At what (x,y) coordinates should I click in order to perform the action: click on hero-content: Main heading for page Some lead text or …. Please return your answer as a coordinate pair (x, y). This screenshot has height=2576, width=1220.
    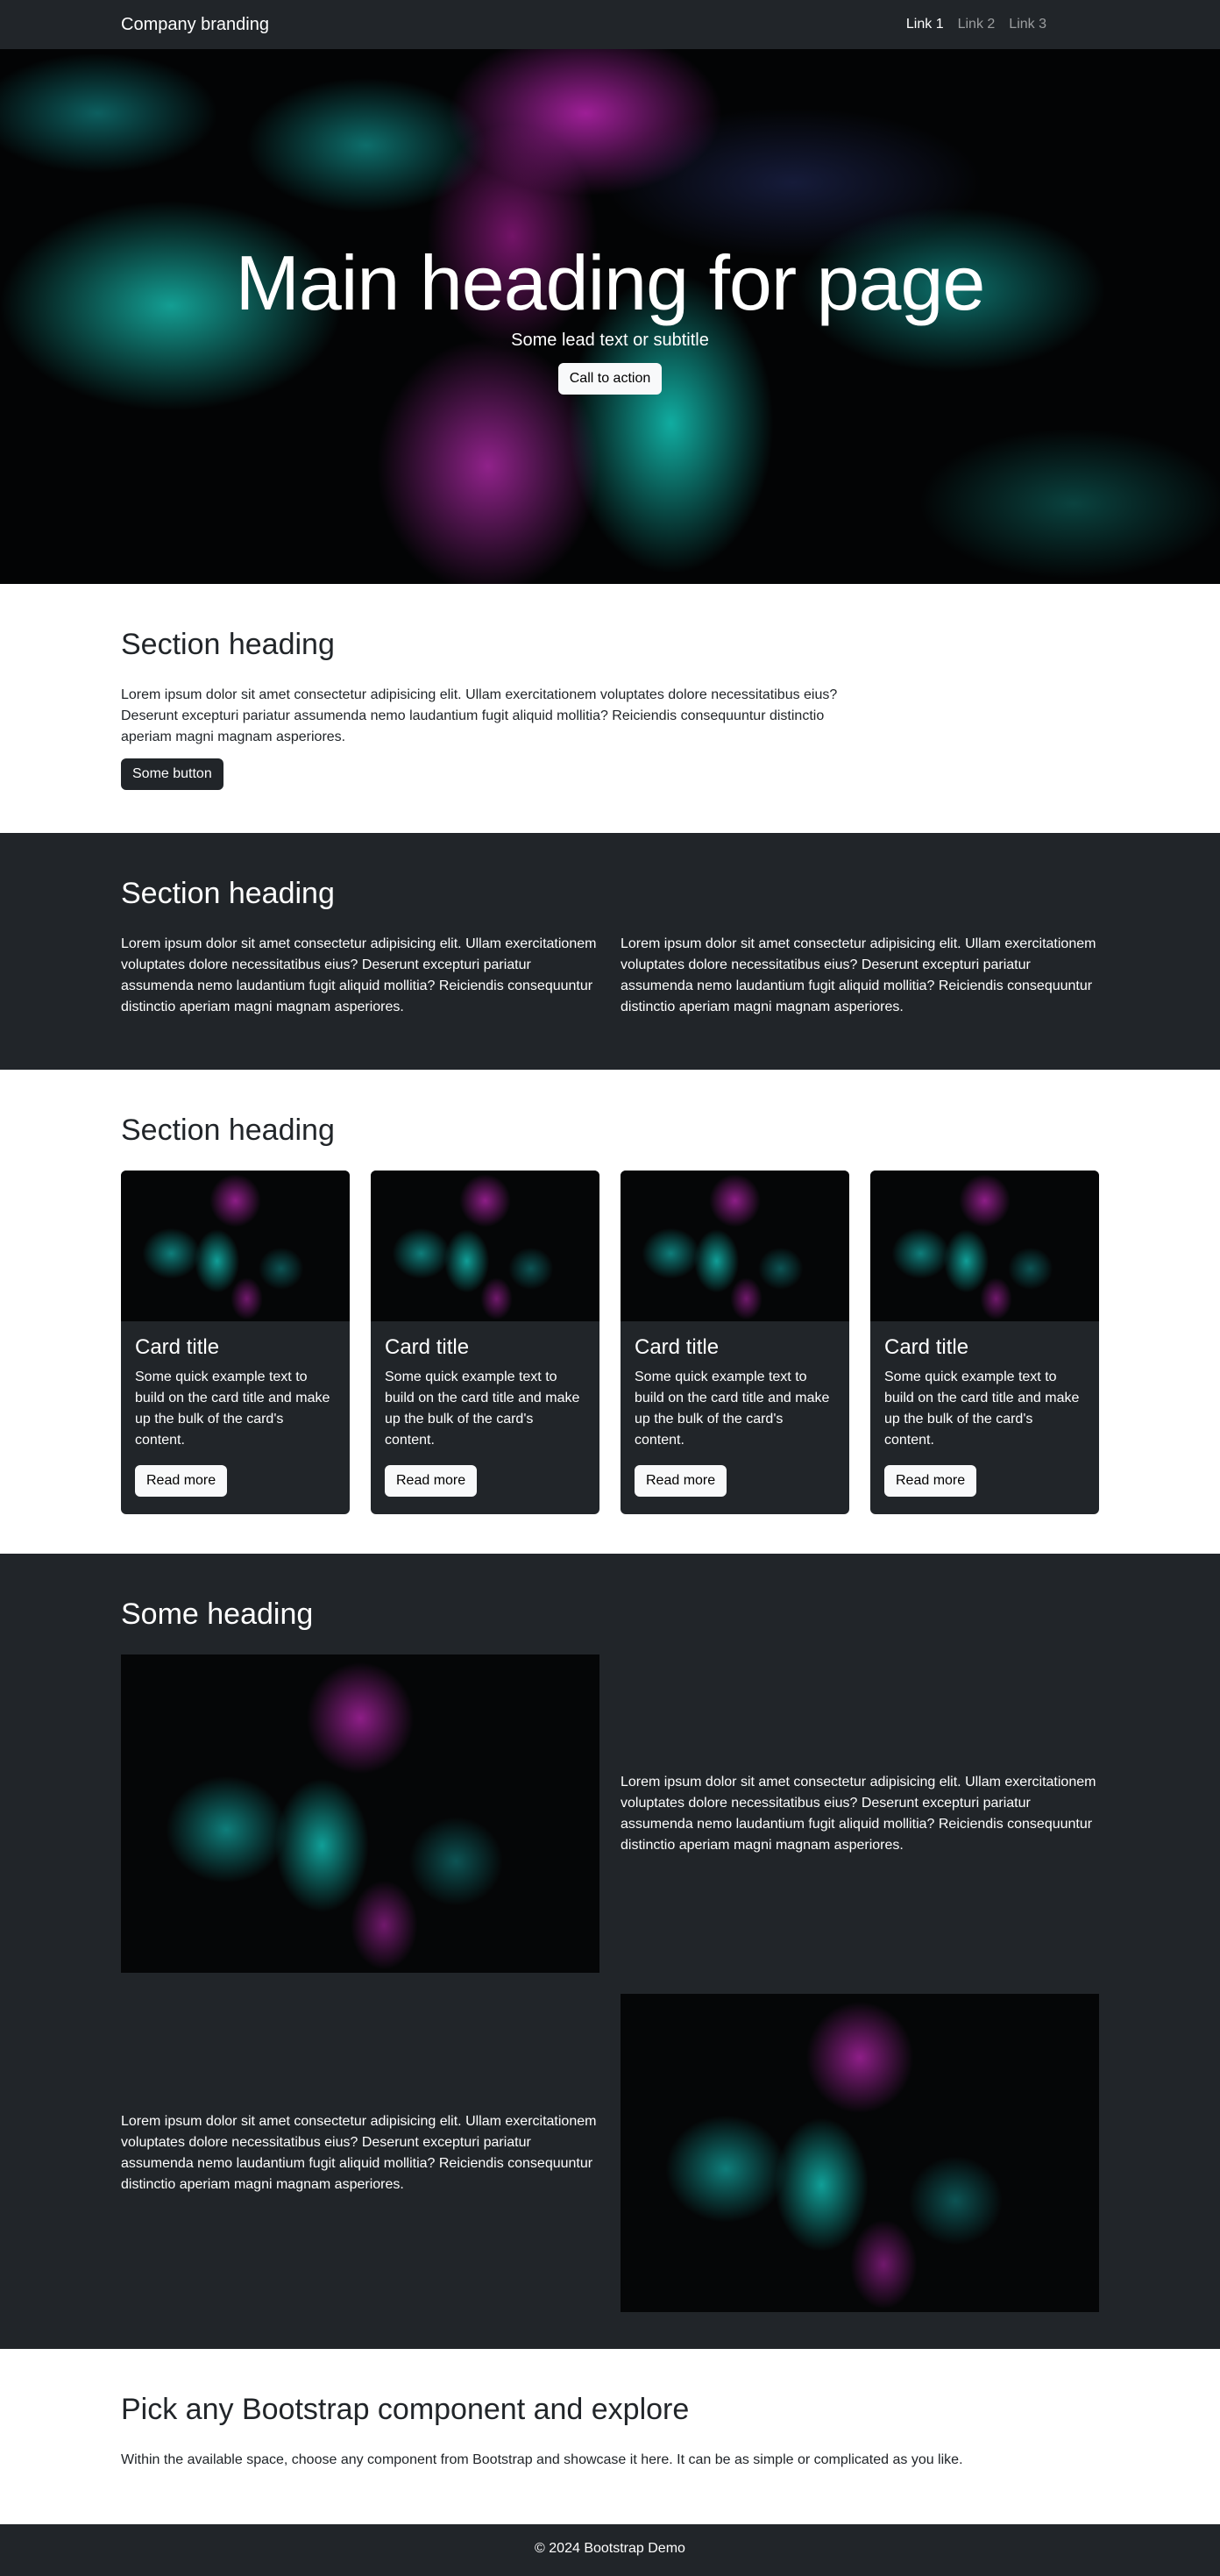
    Looking at the image, I should click on (610, 316).